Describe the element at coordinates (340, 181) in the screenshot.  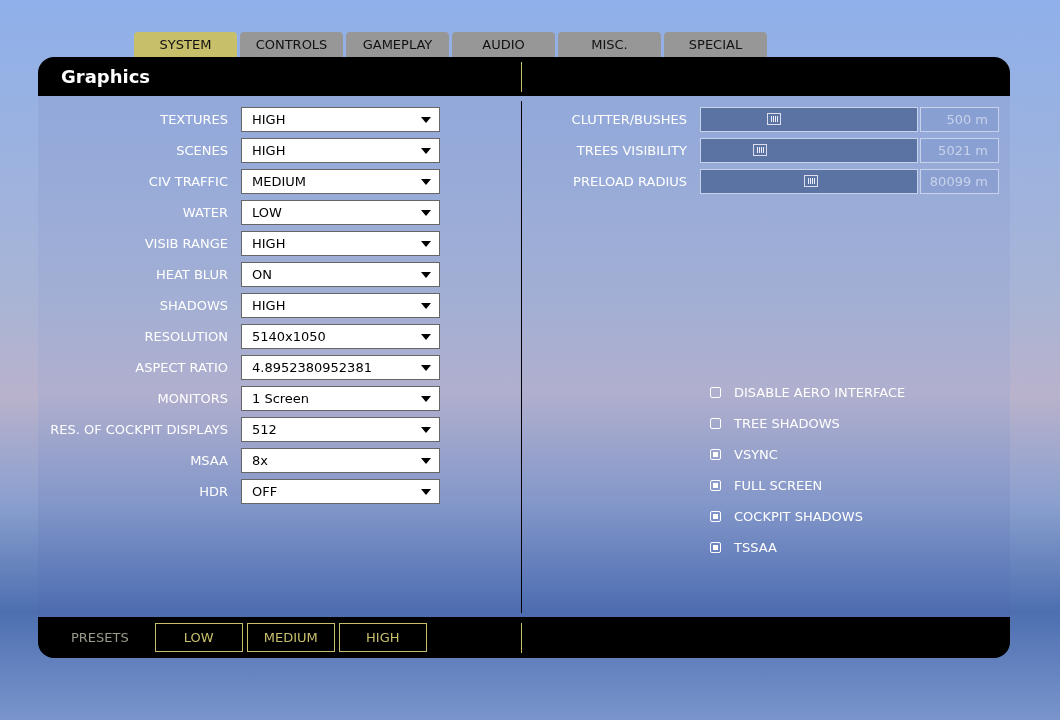
I see `dropdown: MEDIUM` at that location.